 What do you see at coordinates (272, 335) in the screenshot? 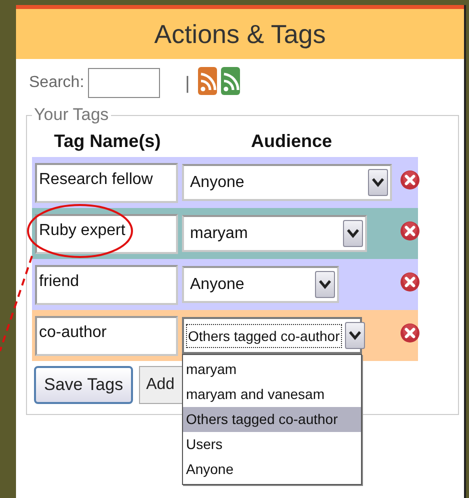
I see `audience-dropdown: Others tagged co-author` at bounding box center [272, 335].